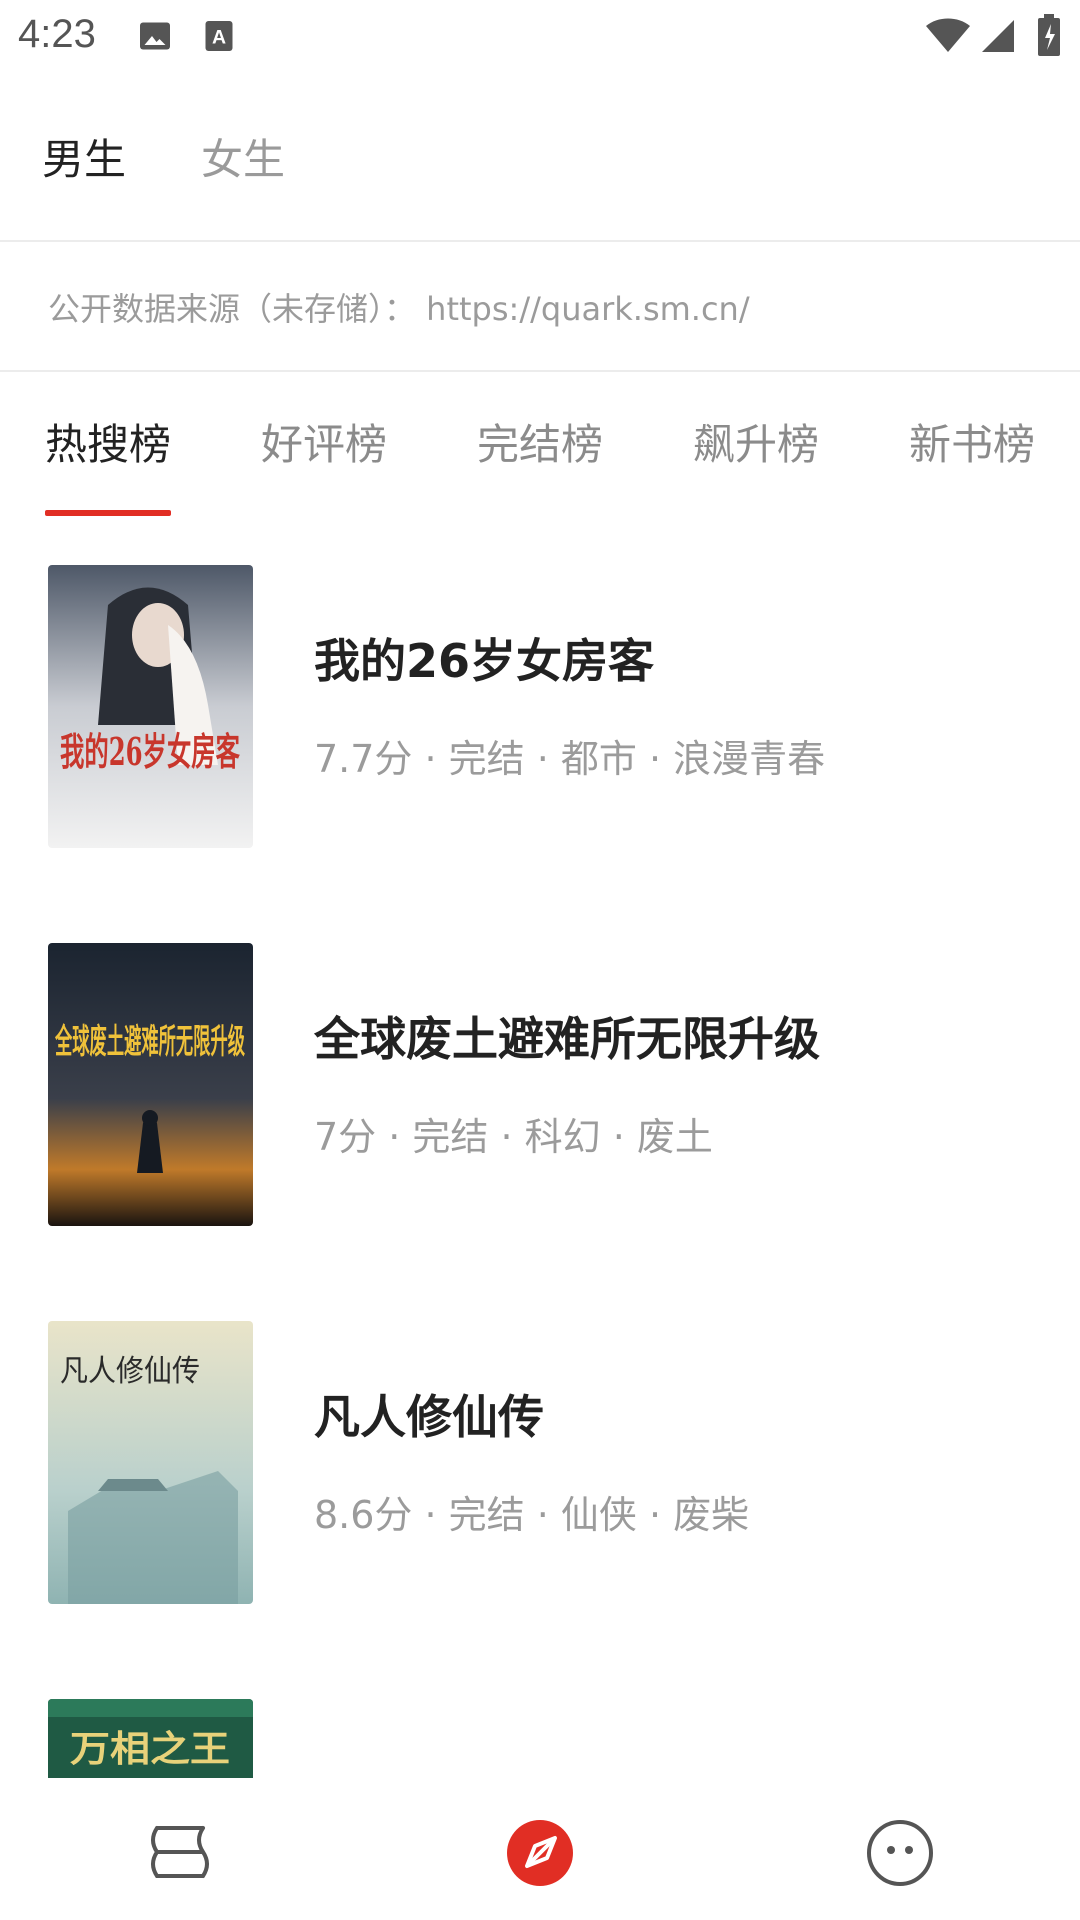  Describe the element at coordinates (513, 1137) in the screenshot. I see `book-meta: 7分 · 完结 · 科幻 · 废土` at that location.